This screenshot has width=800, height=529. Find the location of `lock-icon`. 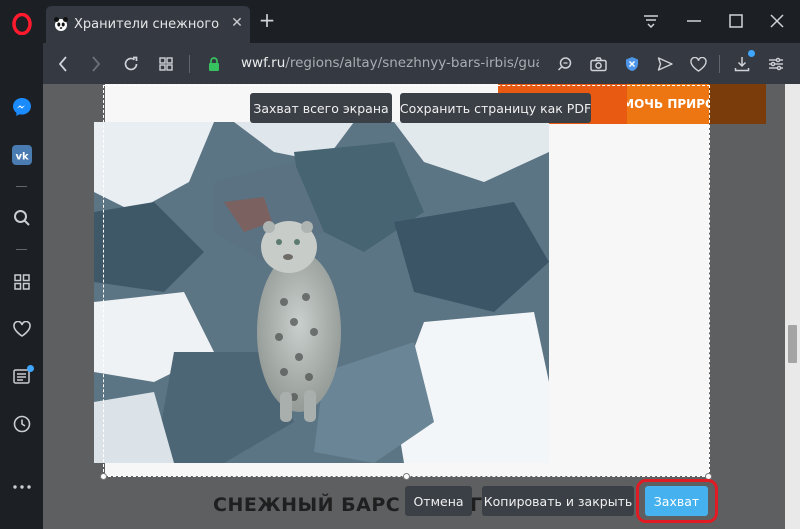

lock-icon is located at coordinates (214, 64).